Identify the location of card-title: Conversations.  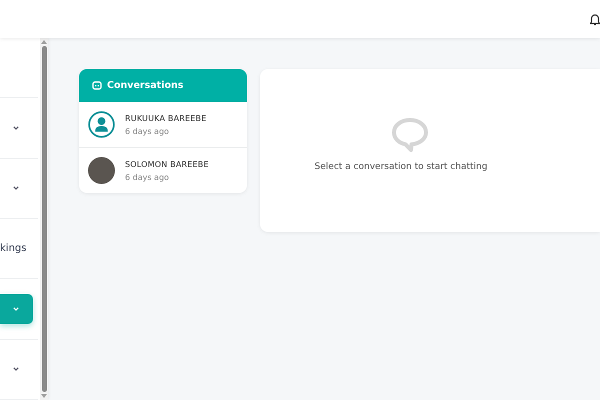
(145, 85).